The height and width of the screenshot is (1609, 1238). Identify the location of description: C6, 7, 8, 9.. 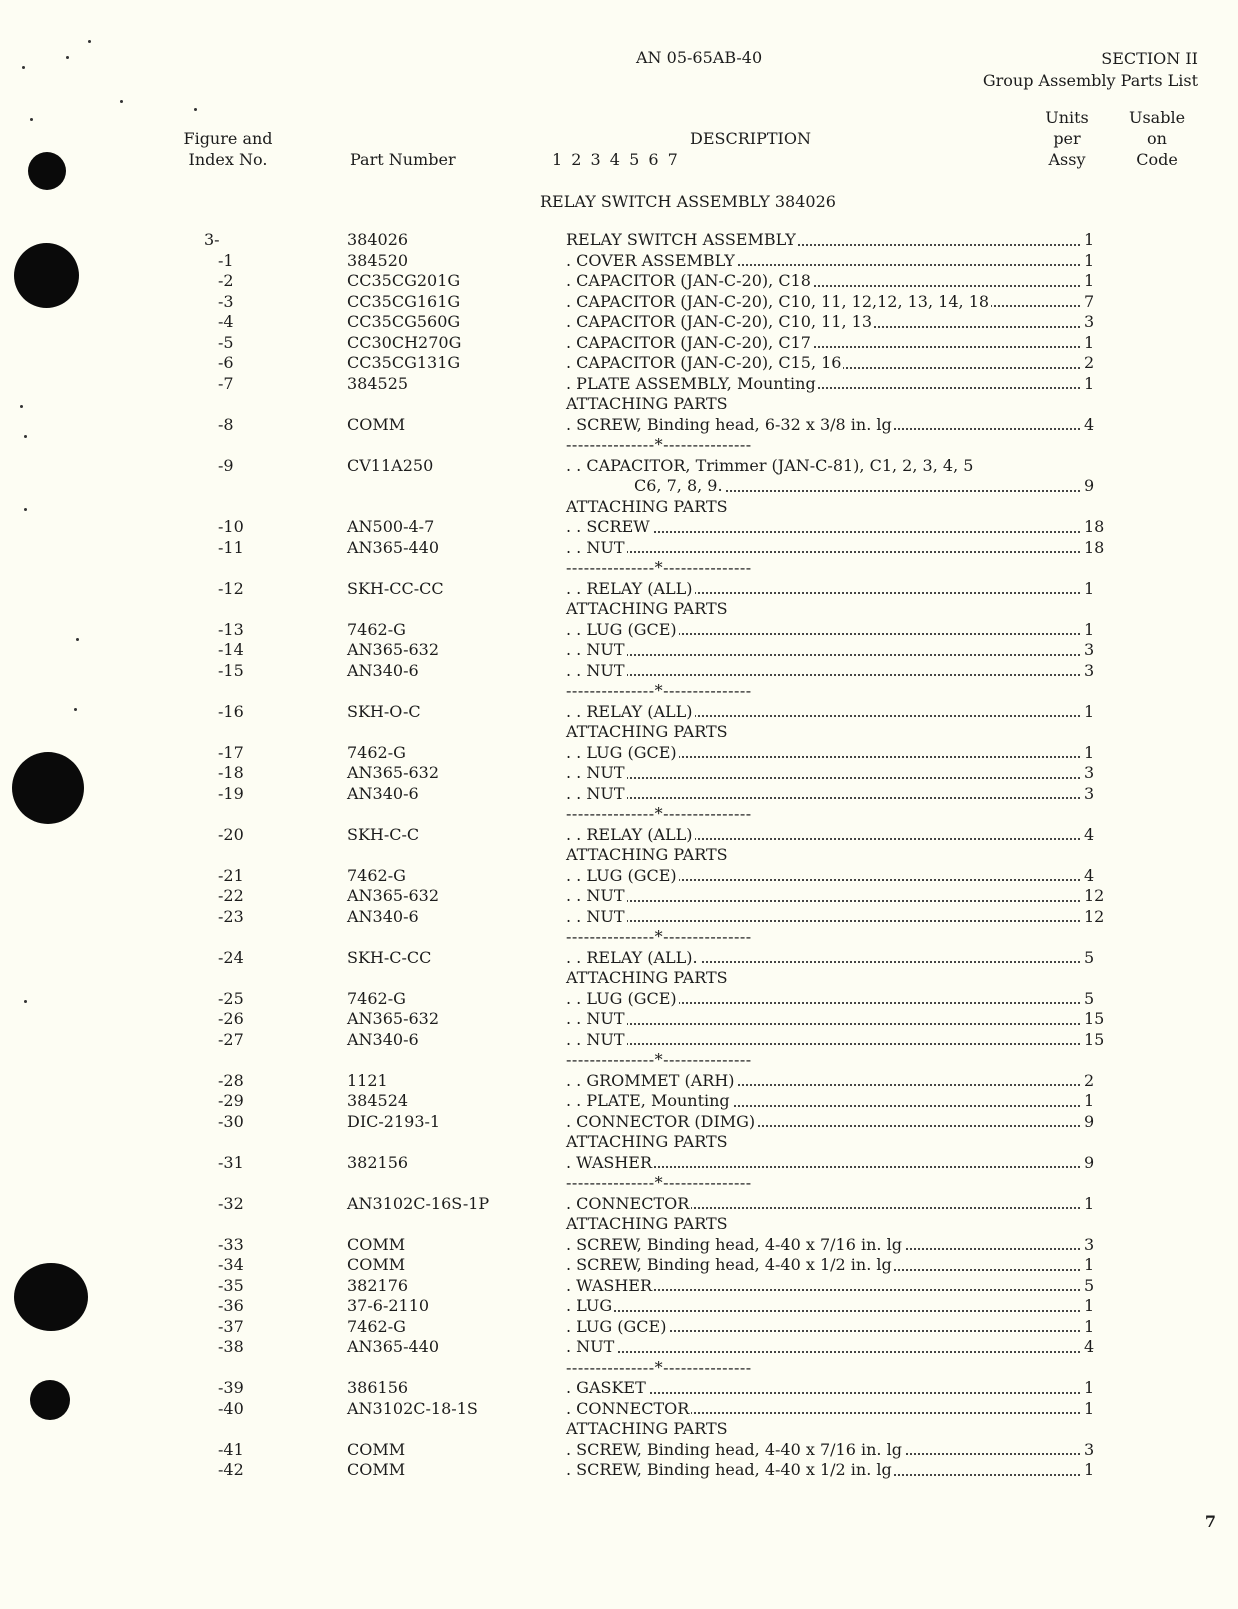
(857, 486).